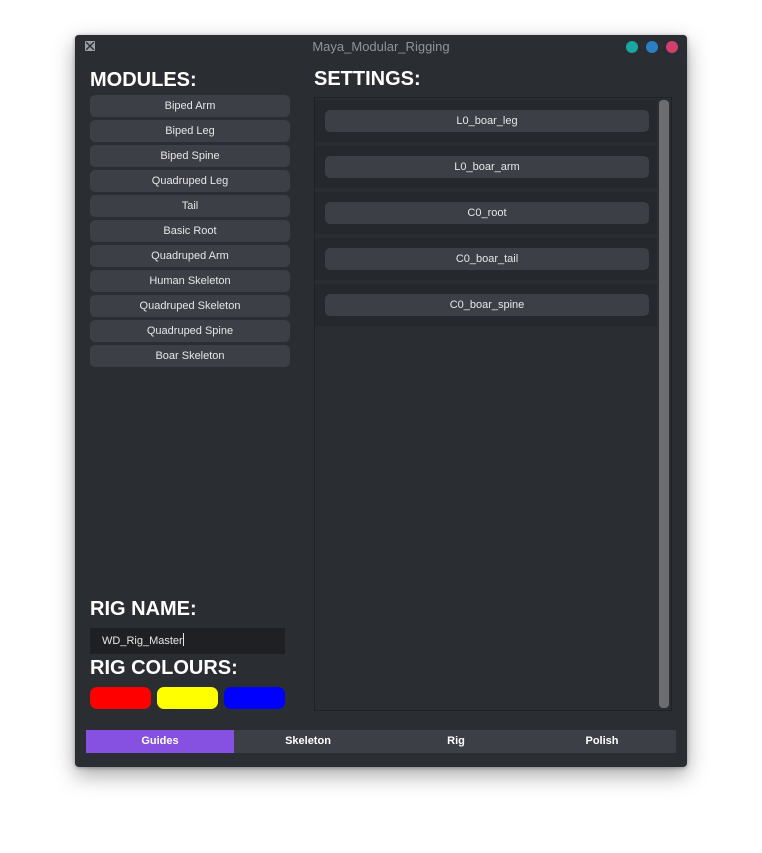 The width and height of the screenshot is (762, 853). What do you see at coordinates (187, 641) in the screenshot?
I see `rig-name-input: WD_Rig_Master` at bounding box center [187, 641].